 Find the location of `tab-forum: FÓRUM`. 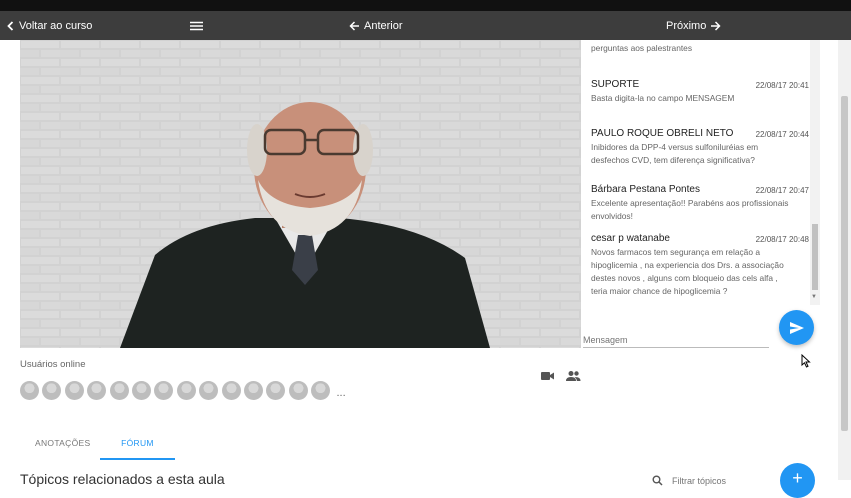

tab-forum: FÓRUM is located at coordinates (137, 446).